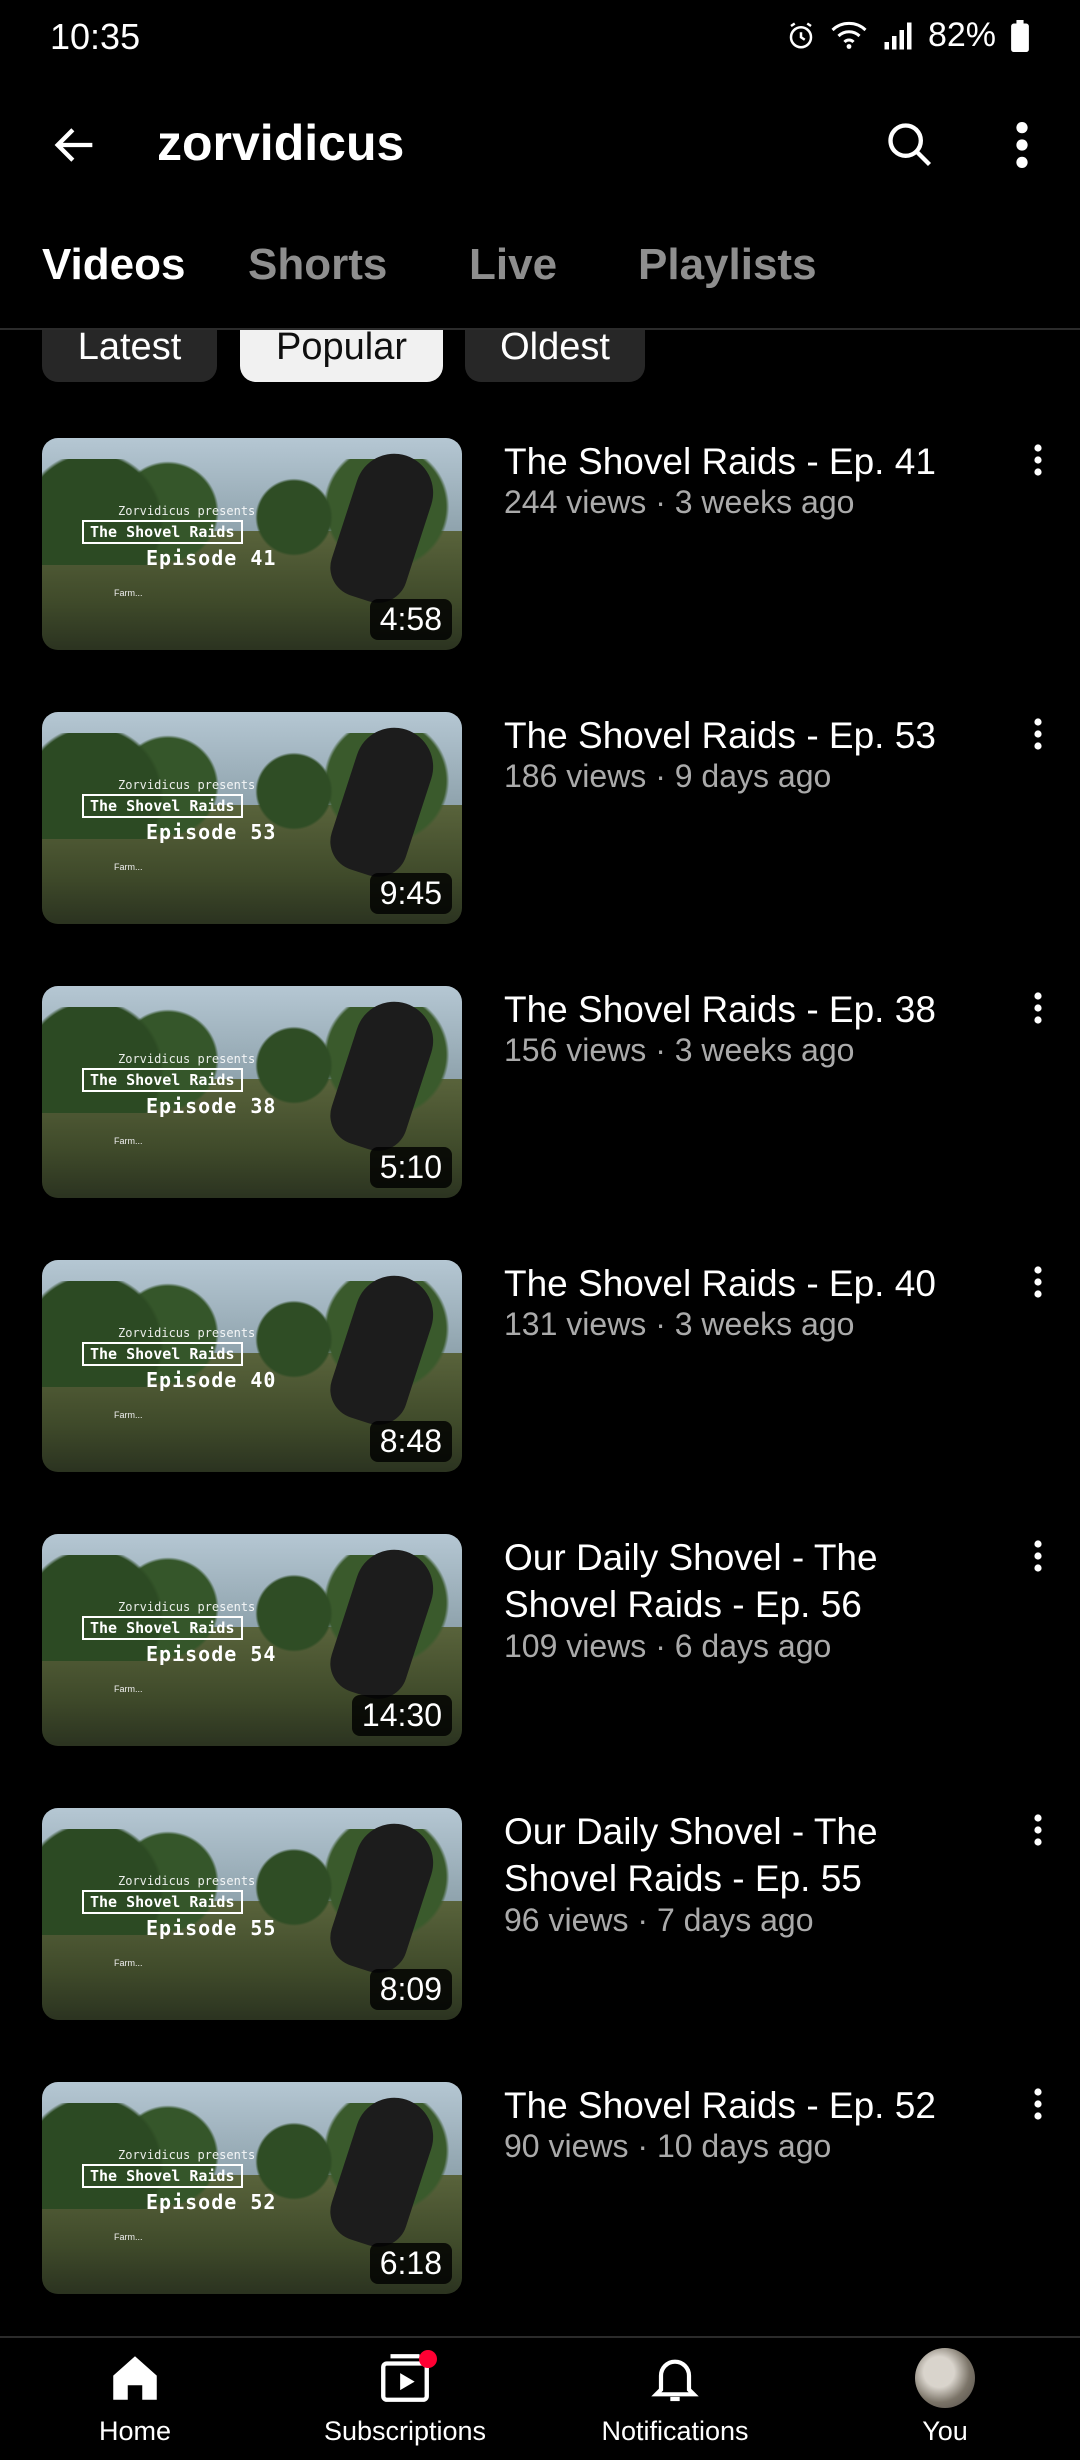 The width and height of the screenshot is (1080, 2460). What do you see at coordinates (679, 1324) in the screenshot?
I see `video-meta: 131 views · 3 weeks ago` at bounding box center [679, 1324].